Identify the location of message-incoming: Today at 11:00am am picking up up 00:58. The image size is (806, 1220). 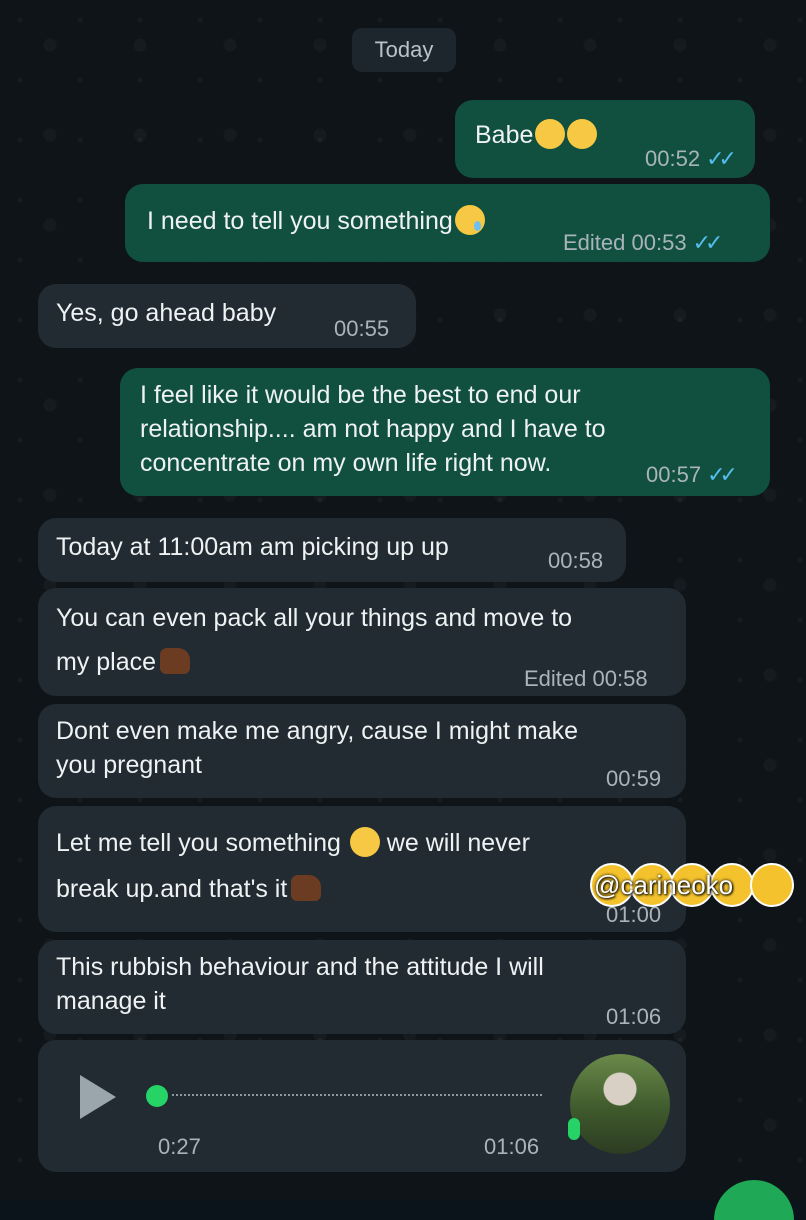
(332, 550).